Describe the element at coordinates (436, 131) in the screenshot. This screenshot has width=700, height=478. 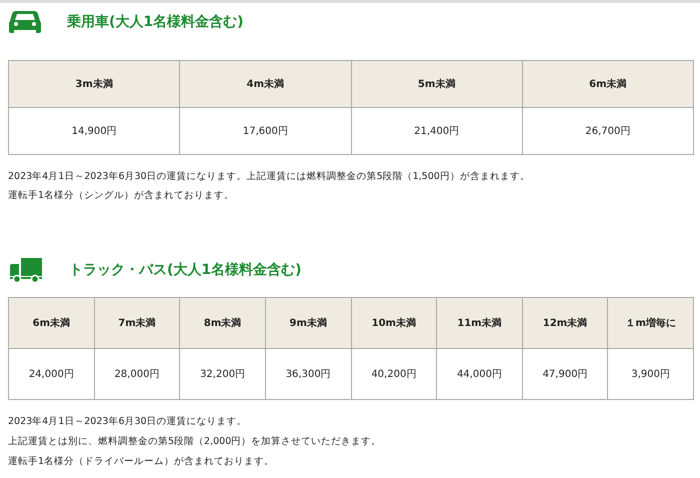
I see `table-cell: 21,400円` at that location.